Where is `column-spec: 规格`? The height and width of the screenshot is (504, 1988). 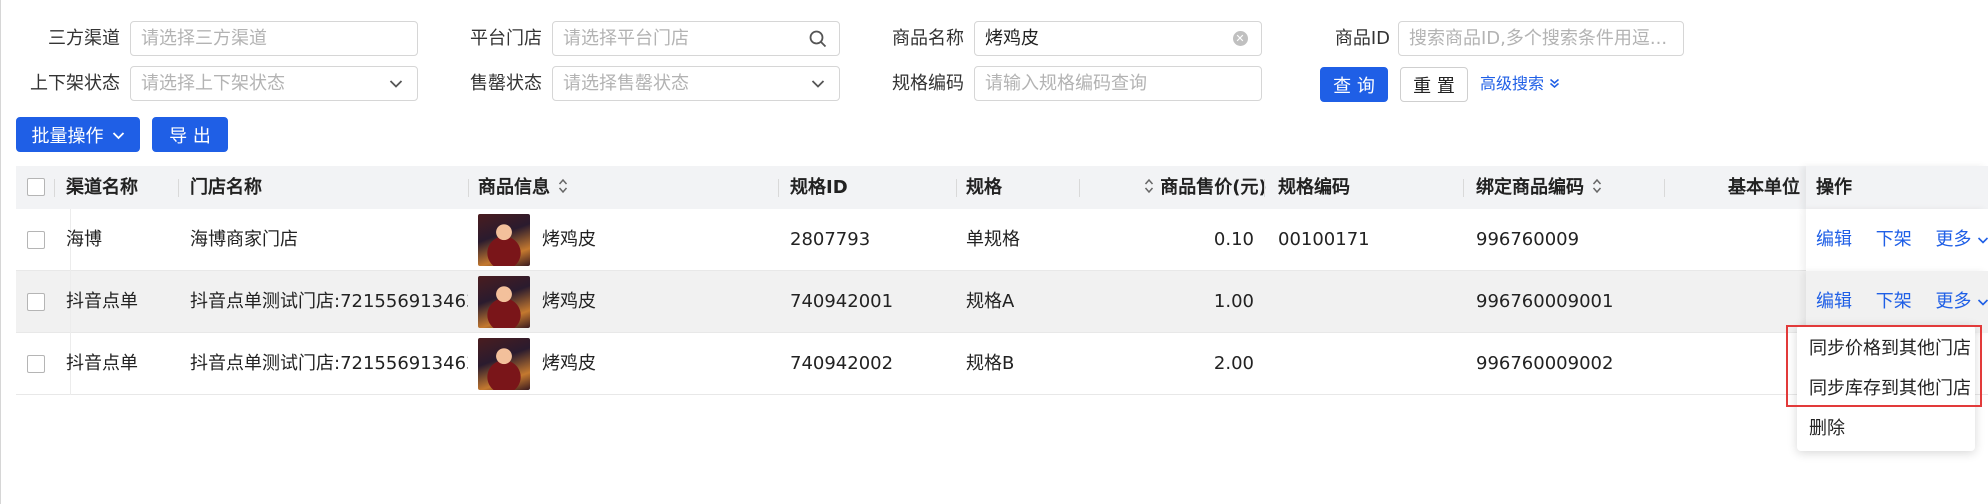 column-spec: 规格 is located at coordinates (984, 187).